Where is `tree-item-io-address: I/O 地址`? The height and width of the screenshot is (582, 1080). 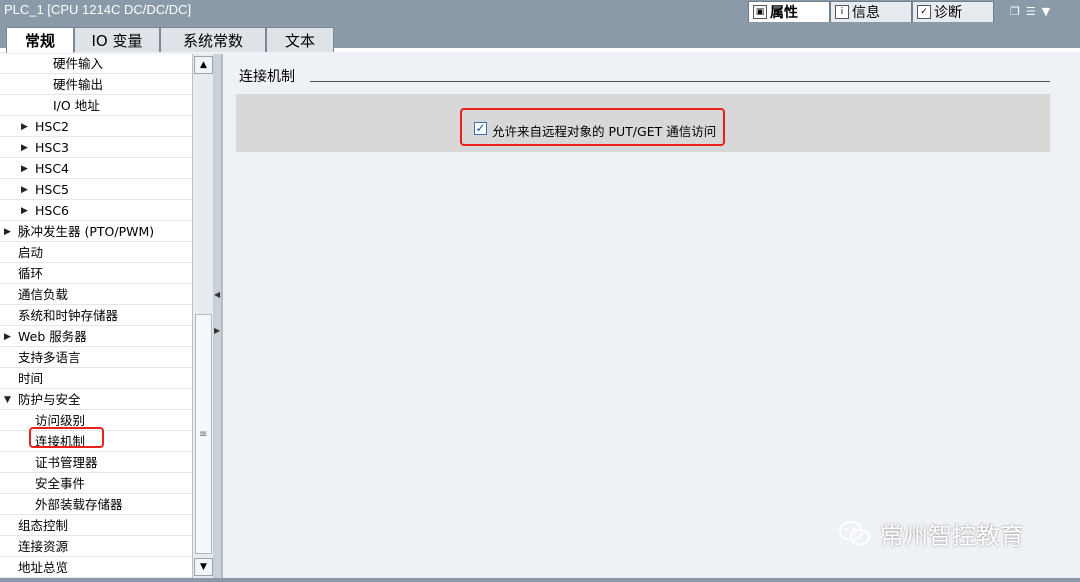 tree-item-io-address: I/O 地址 is located at coordinates (96, 106).